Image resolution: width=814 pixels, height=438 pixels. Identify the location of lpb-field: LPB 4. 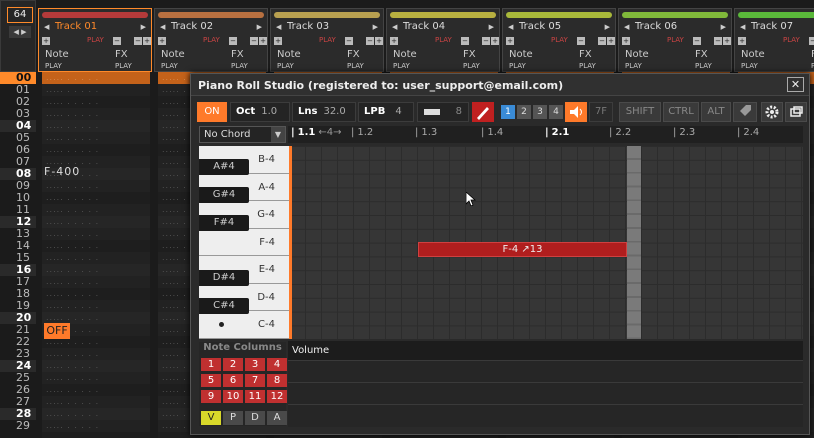
(386, 112).